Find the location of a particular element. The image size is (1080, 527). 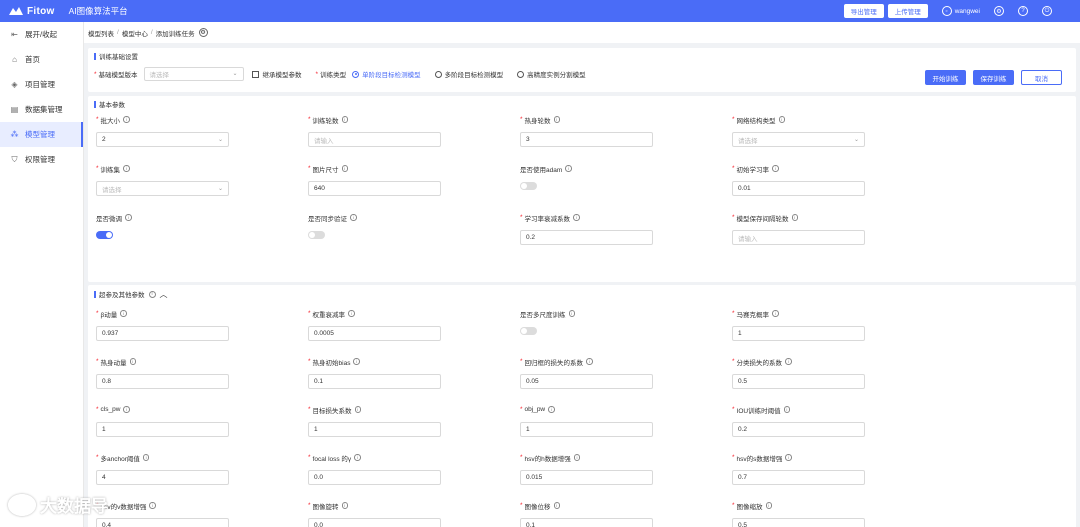

section-title: 超参及其他参数 is located at coordinates (122, 295).